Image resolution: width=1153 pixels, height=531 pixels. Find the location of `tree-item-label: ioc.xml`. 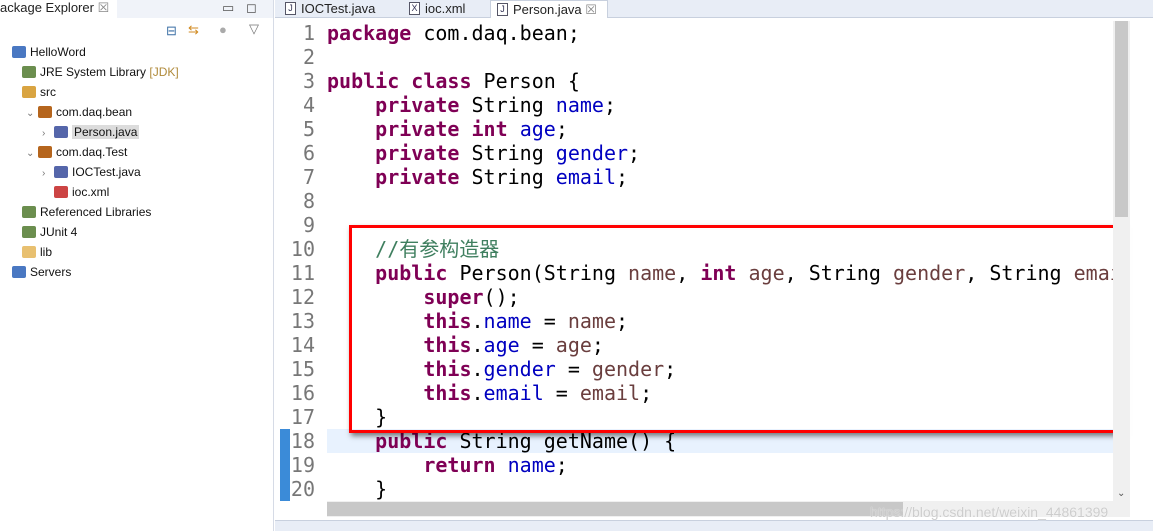

tree-item-label: ioc.xml is located at coordinates (91, 192).